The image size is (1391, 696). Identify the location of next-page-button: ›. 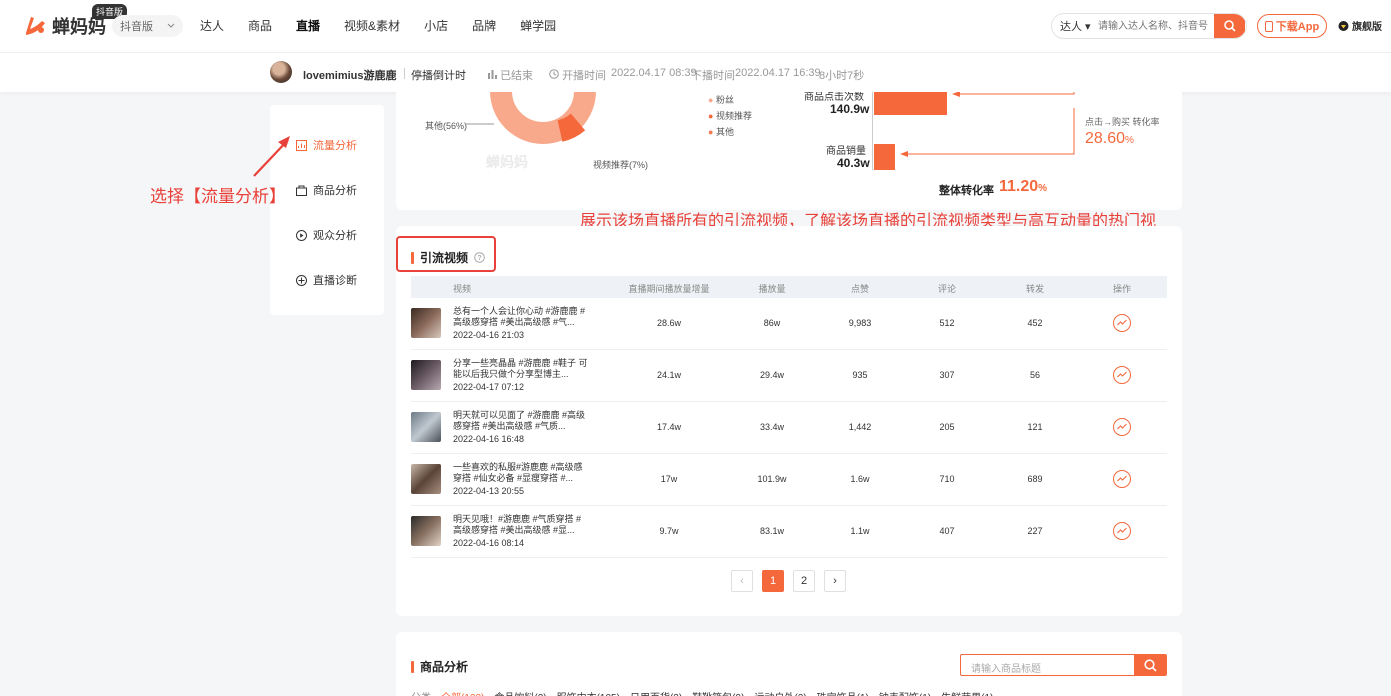
(835, 581).